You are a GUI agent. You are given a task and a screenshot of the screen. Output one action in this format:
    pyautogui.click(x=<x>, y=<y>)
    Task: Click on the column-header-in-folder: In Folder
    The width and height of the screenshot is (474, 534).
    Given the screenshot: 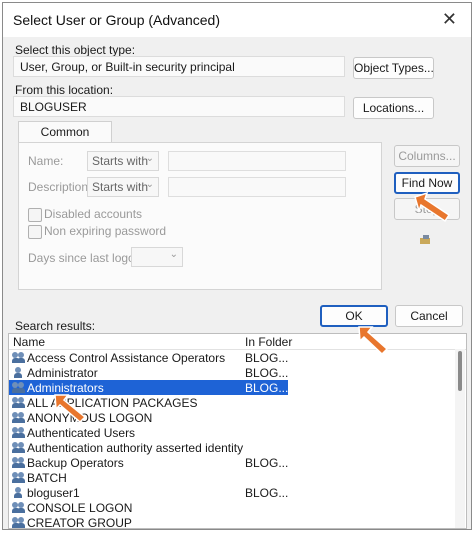 What is the action you would take?
    pyautogui.click(x=268, y=342)
    